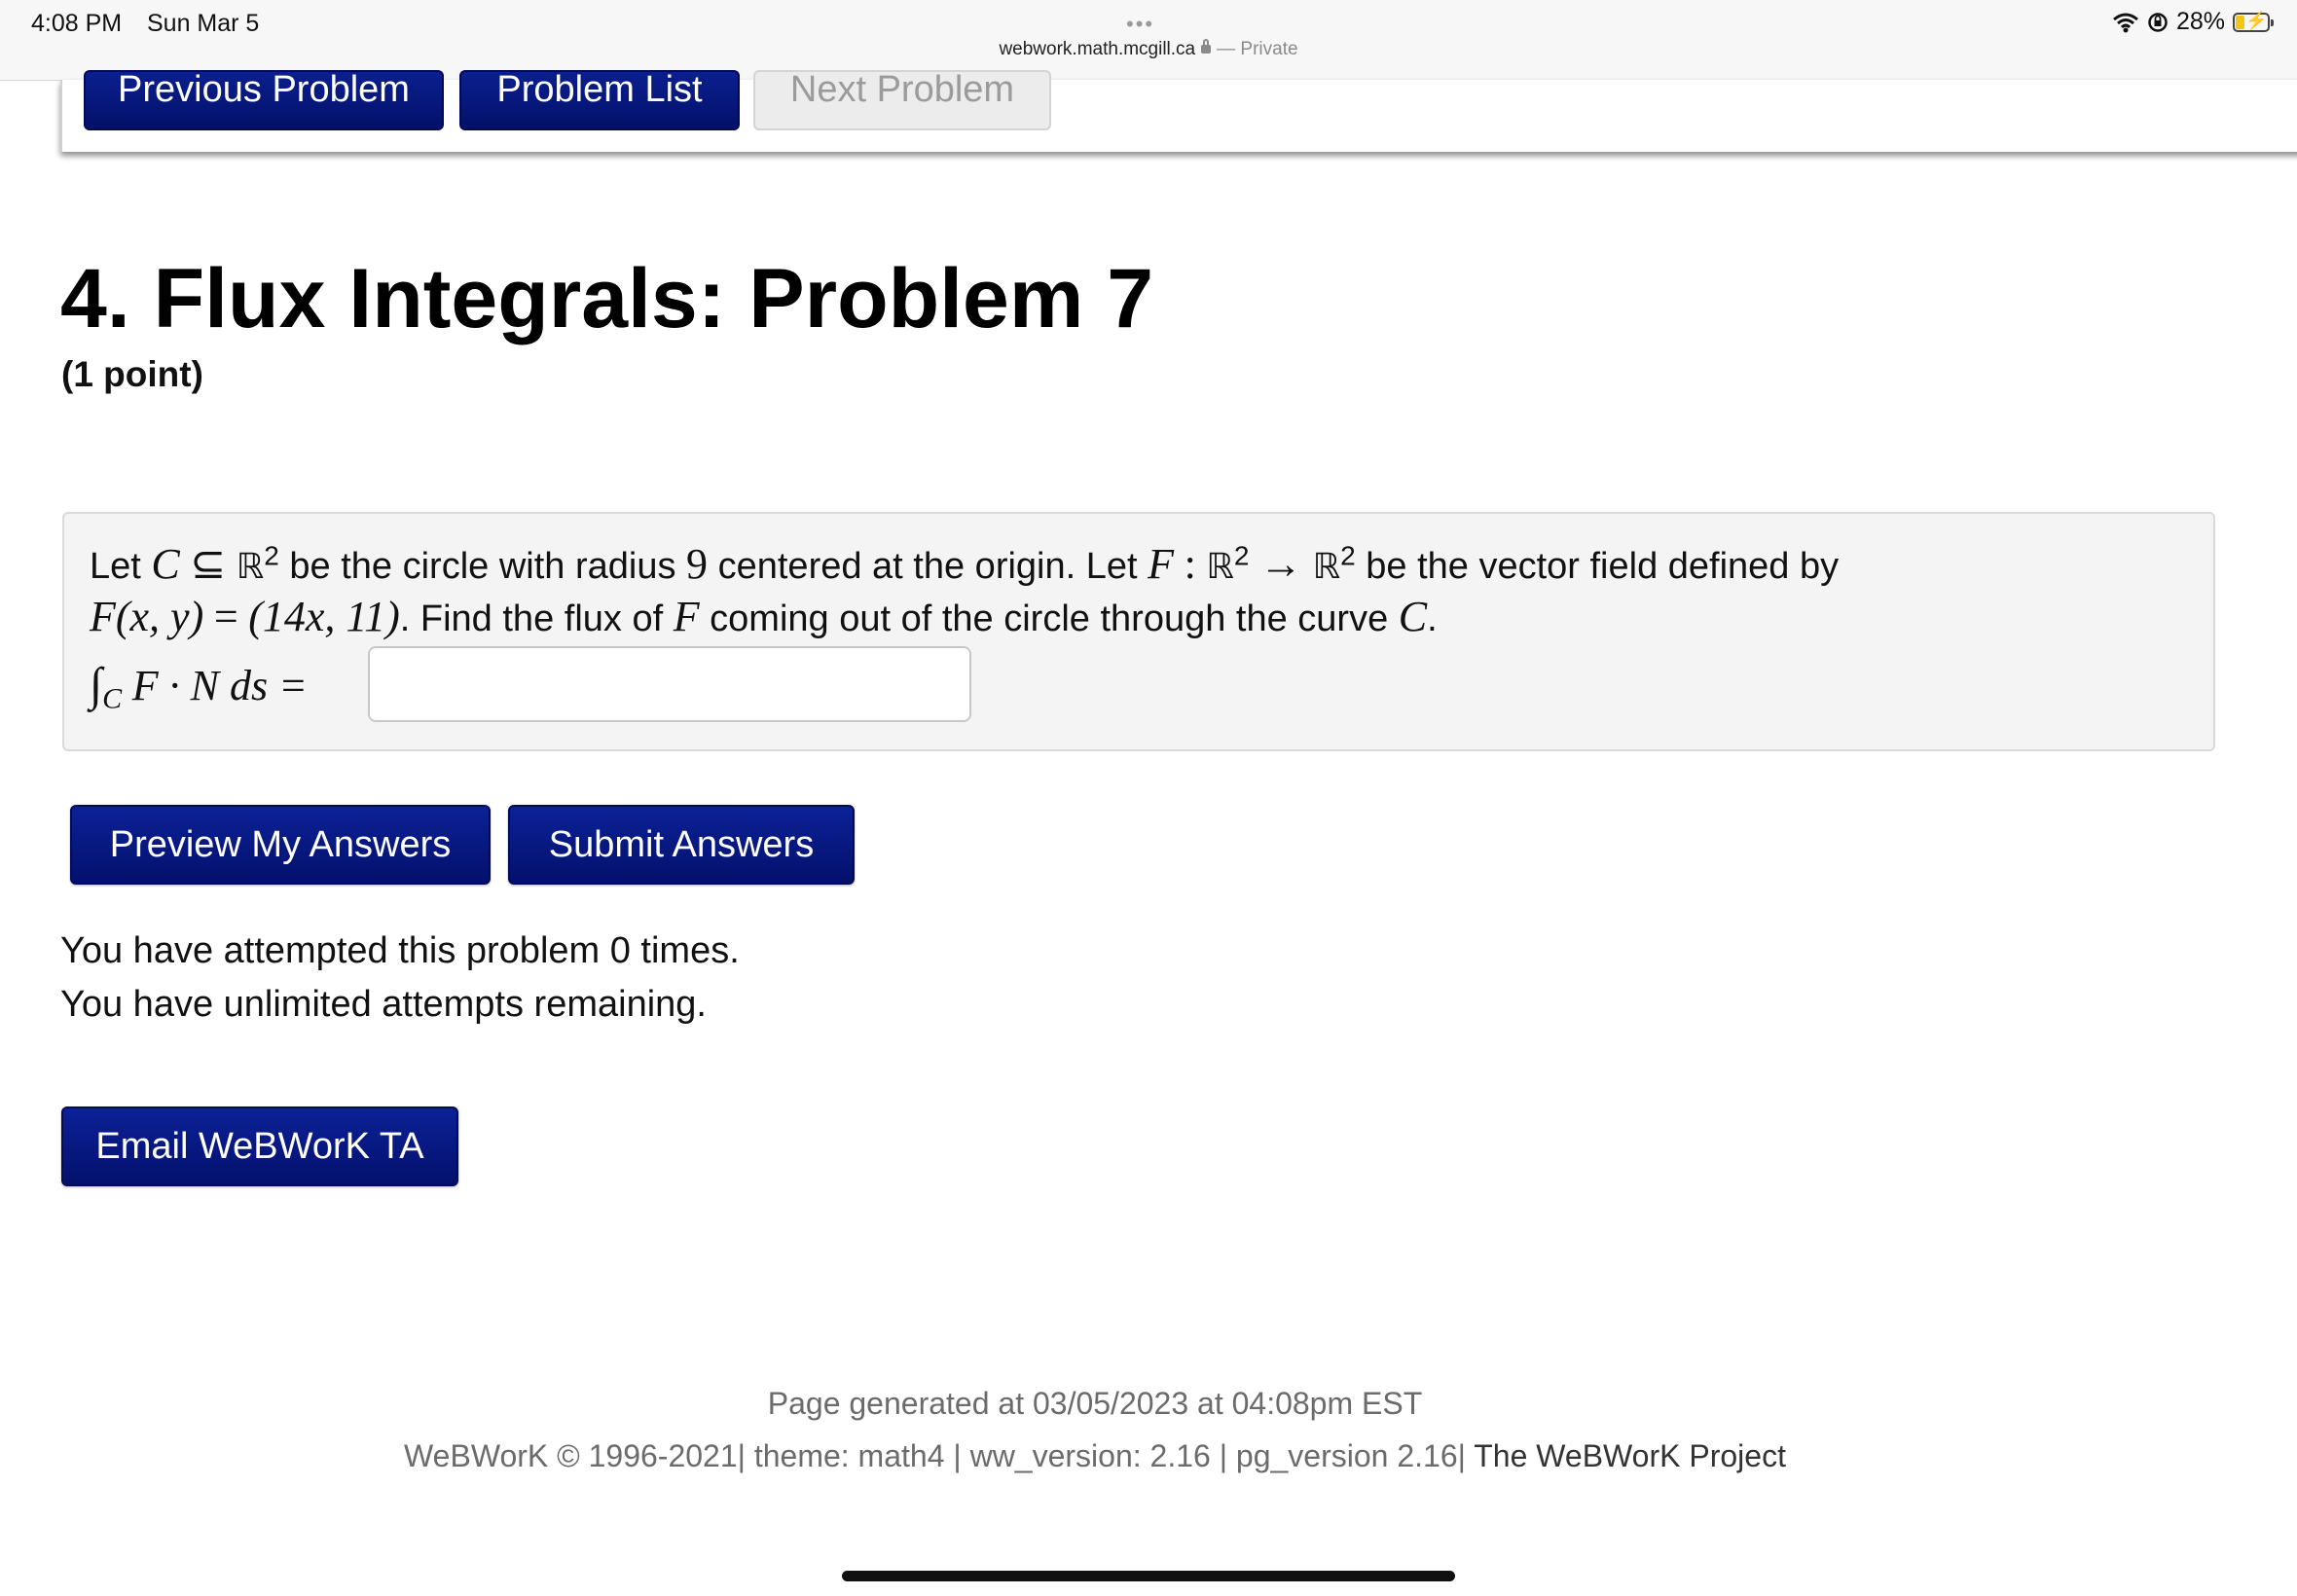  I want to click on answer-input, so click(669, 684).